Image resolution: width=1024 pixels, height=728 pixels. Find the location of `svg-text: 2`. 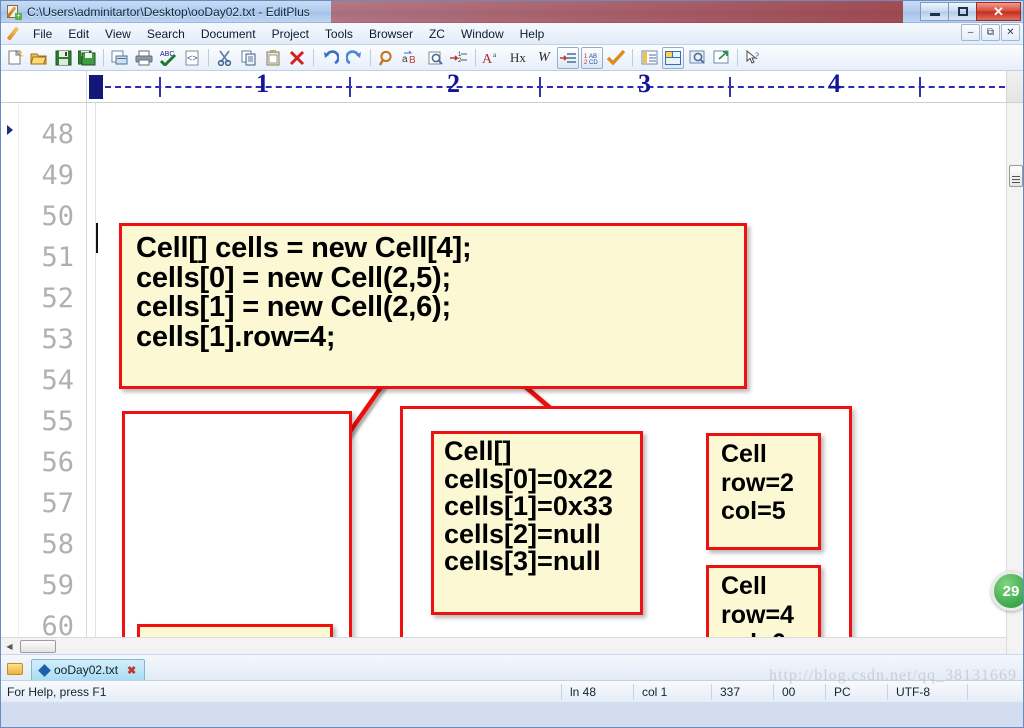

svg-text: 2 is located at coordinates (460, 61).